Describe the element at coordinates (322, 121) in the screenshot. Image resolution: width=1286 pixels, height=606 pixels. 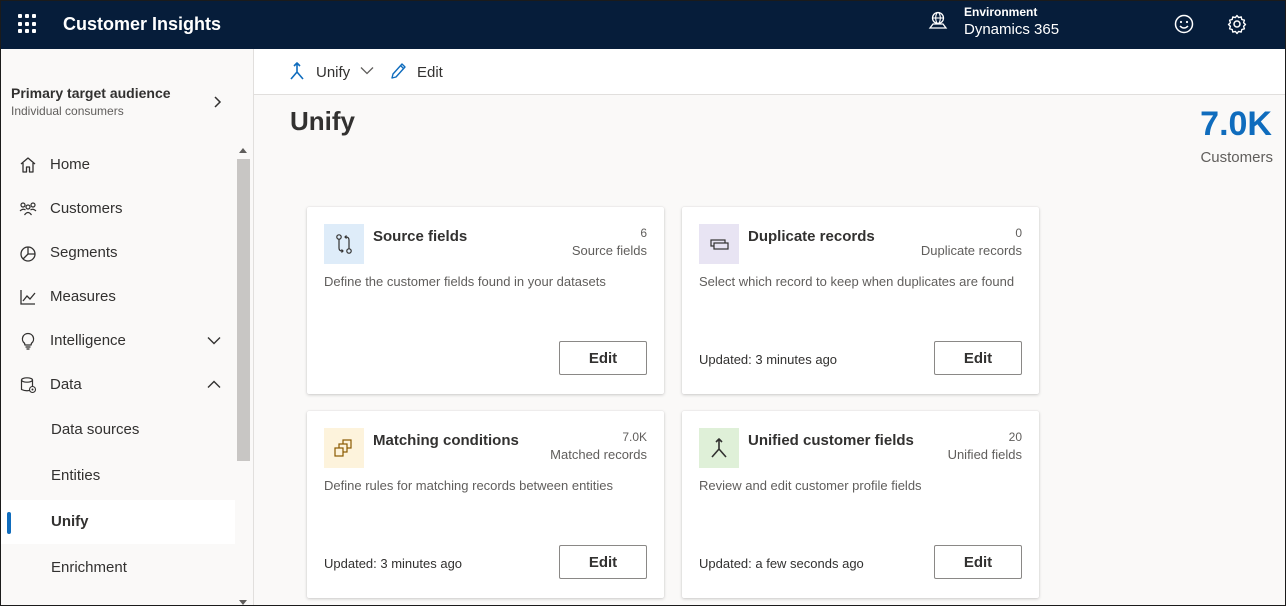
I see `page-title: Unify` at that location.